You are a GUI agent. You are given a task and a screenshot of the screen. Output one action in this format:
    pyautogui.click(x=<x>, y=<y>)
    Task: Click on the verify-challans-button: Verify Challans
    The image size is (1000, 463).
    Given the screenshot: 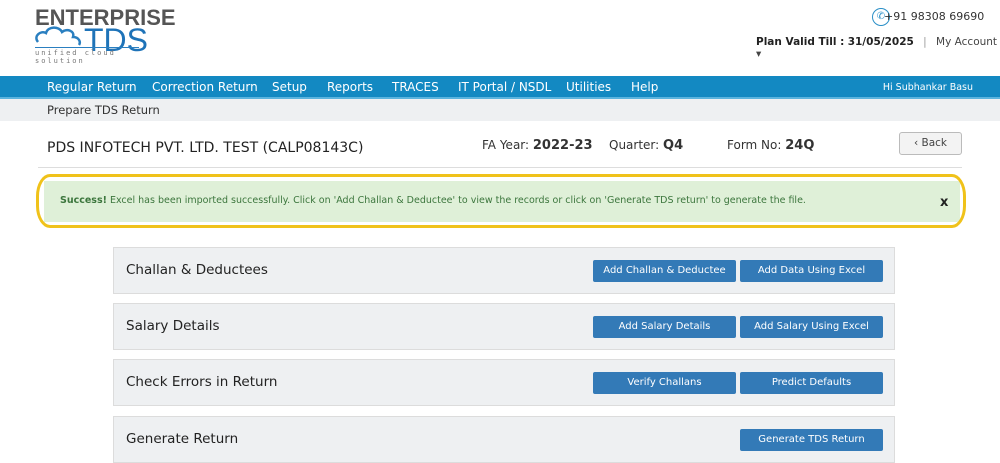 What is the action you would take?
    pyautogui.click(x=664, y=383)
    